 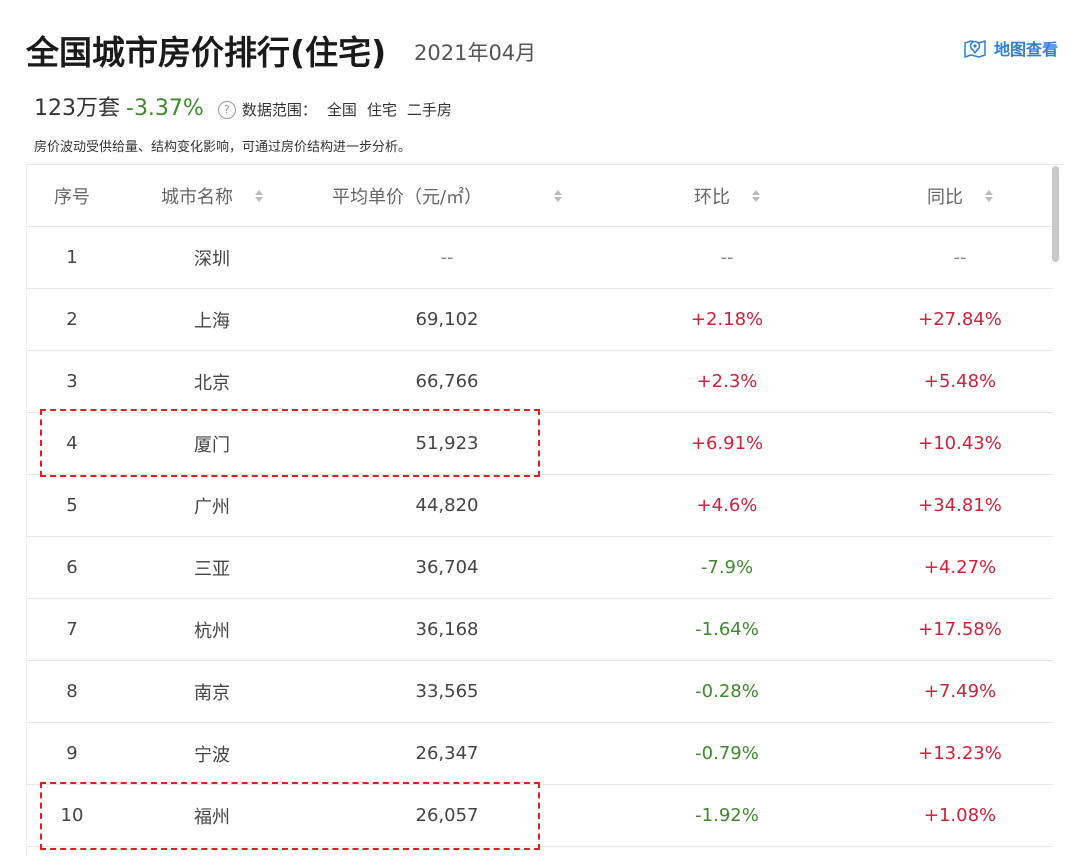 What do you see at coordinates (727, 196) in the screenshot?
I see `column-header-mom: 环比` at bounding box center [727, 196].